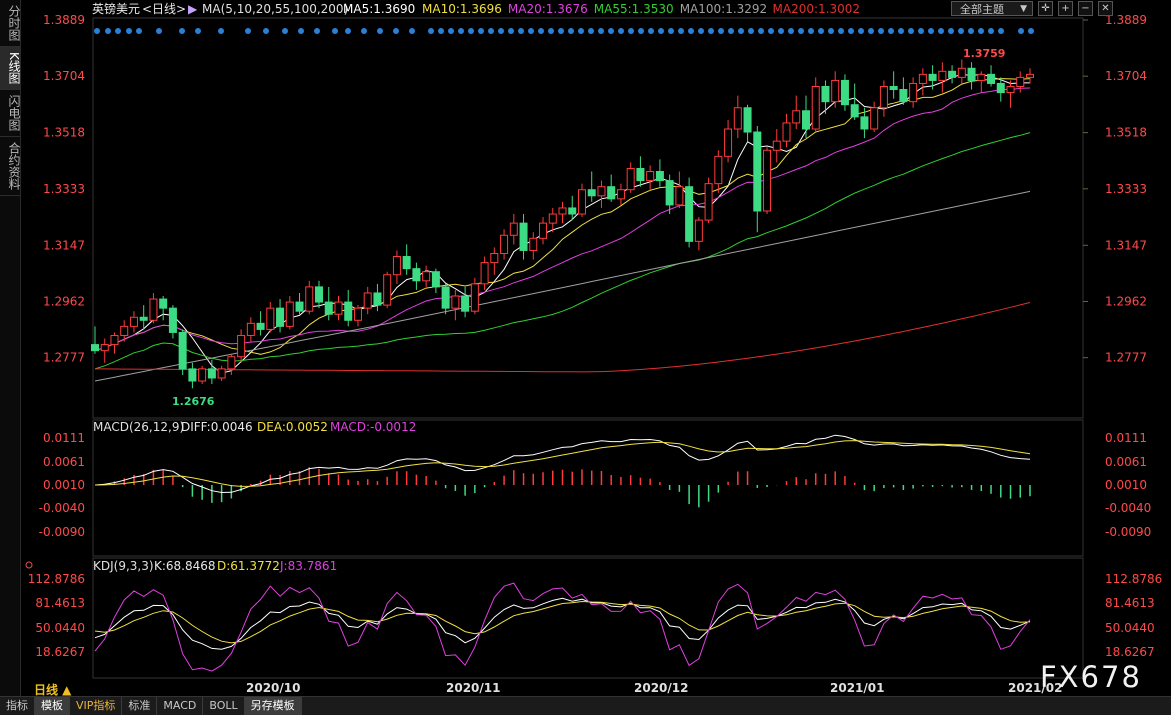 The image size is (1171, 715). Describe the element at coordinates (180, 706) in the screenshot. I see `bottom-tab: MACD` at that location.